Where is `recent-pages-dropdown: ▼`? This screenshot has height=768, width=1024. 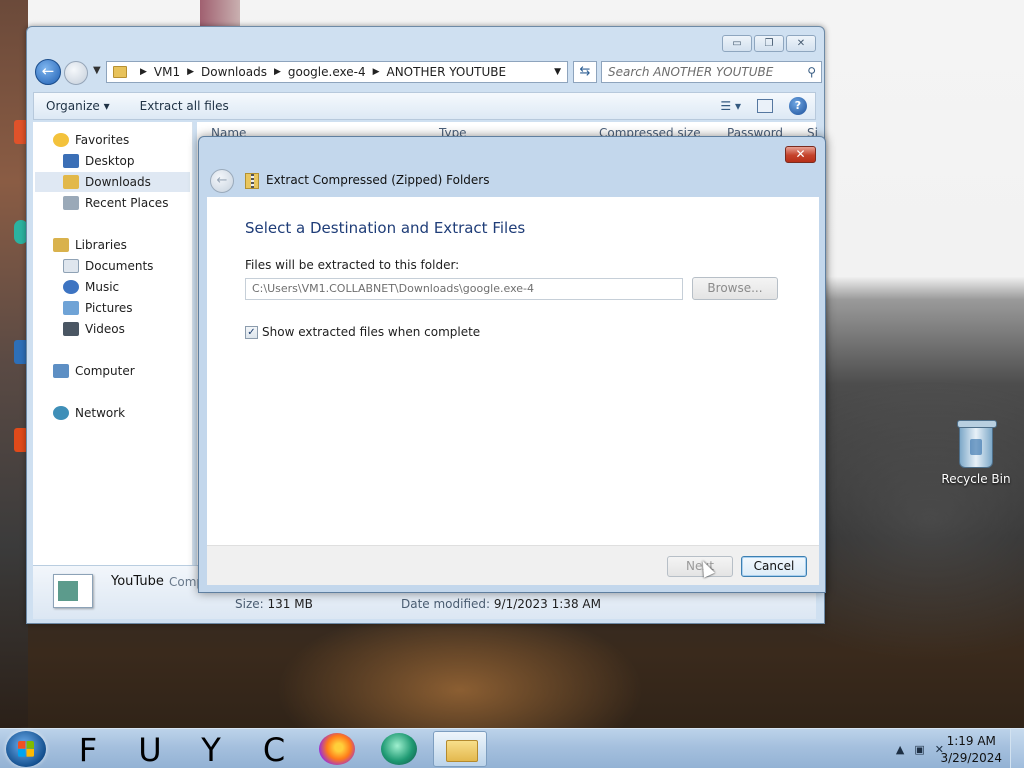
recent-pages-dropdown: ▼ is located at coordinates (97, 70).